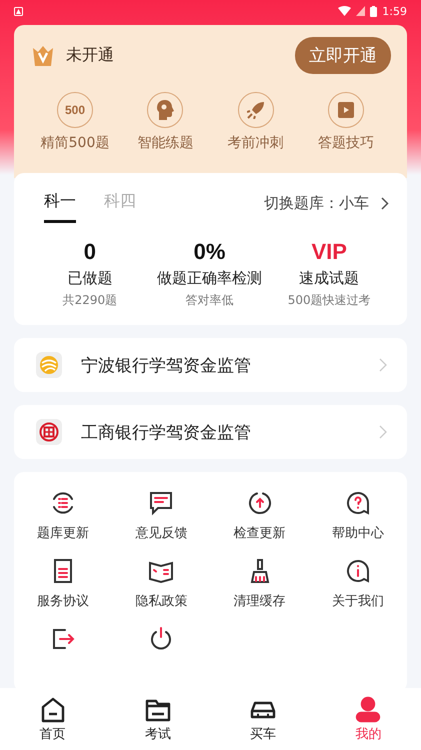 The height and width of the screenshot is (750, 421). Describe the element at coordinates (75, 143) in the screenshot. I see `feature-label: 精简500题` at that location.